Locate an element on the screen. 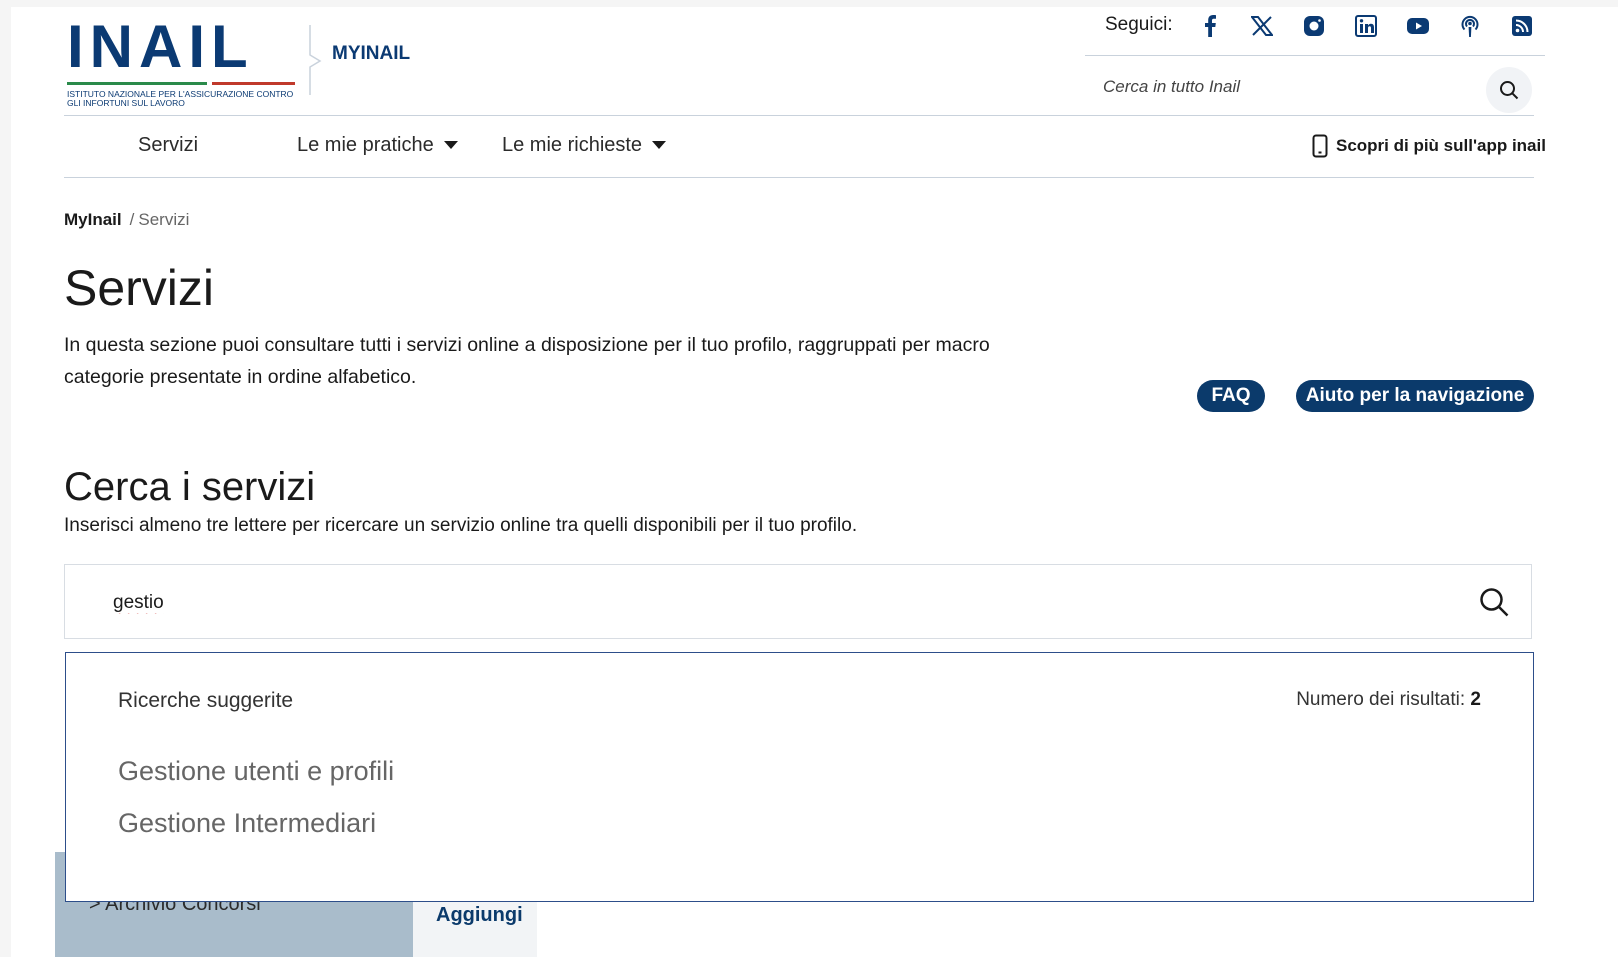 The image size is (1618, 957). breadcrumb-current: Servizi is located at coordinates (164, 219).